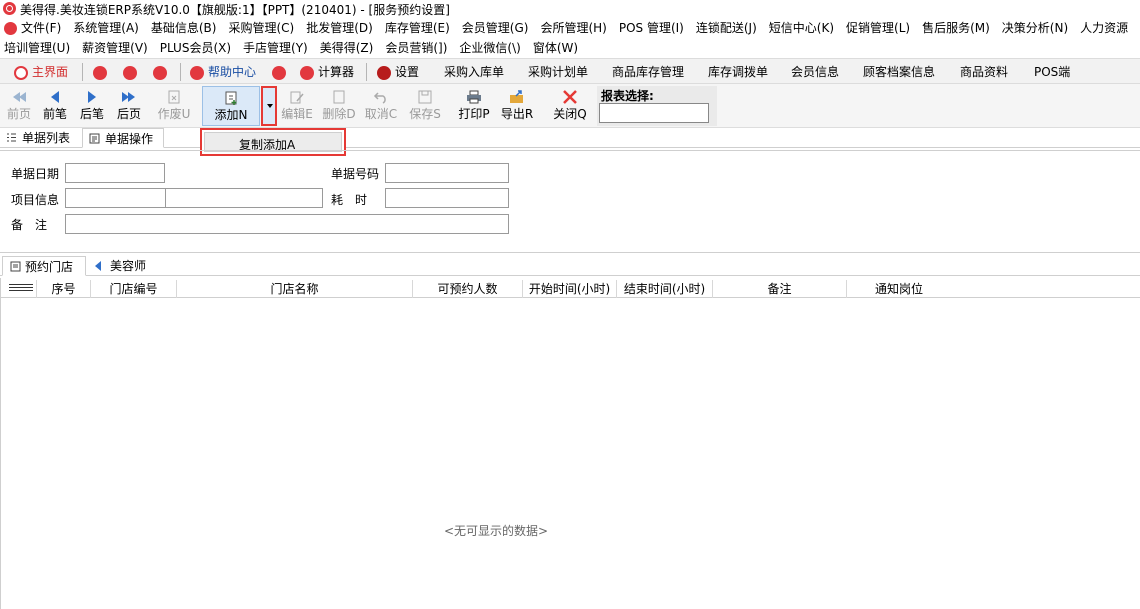 The width and height of the screenshot is (1140, 609). Describe the element at coordinates (115, 198) in the screenshot. I see `project-code-field` at that location.